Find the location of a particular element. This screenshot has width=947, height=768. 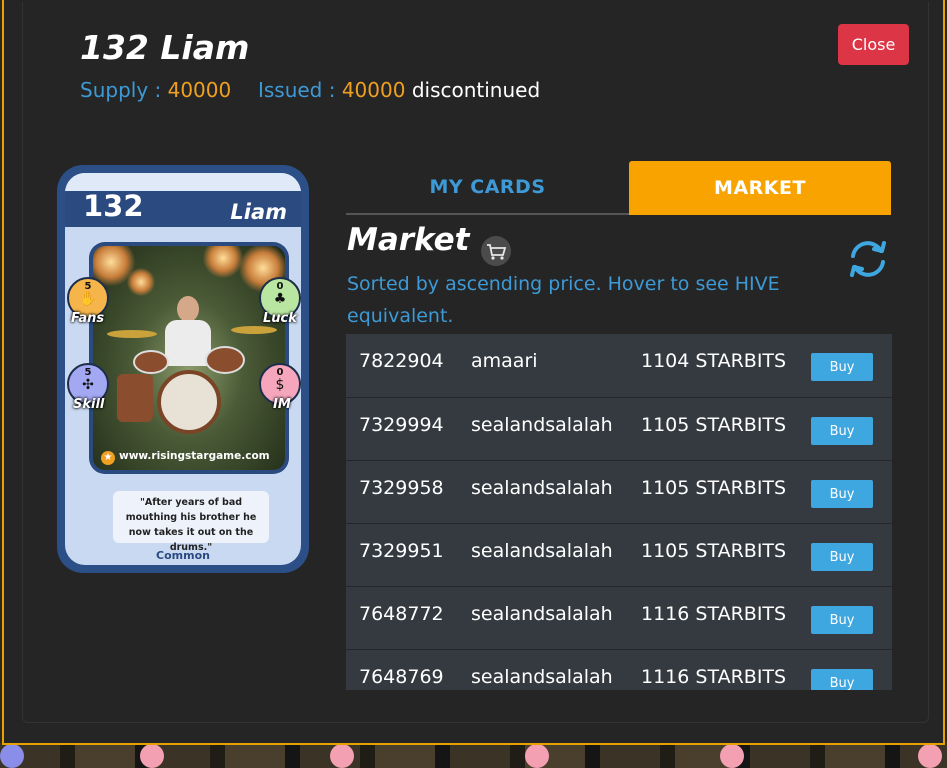

issued-label: Issued : is located at coordinates (296, 90).